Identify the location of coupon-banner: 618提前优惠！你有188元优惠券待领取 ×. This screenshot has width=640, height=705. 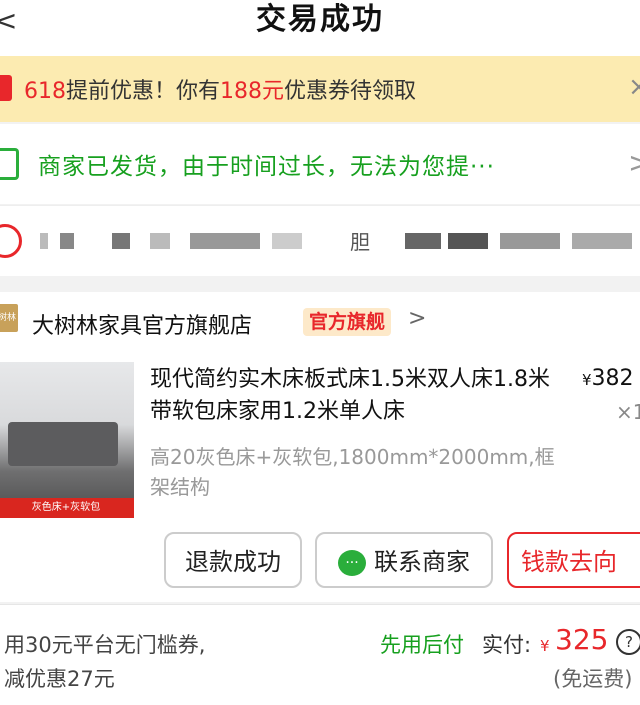
(320, 89).